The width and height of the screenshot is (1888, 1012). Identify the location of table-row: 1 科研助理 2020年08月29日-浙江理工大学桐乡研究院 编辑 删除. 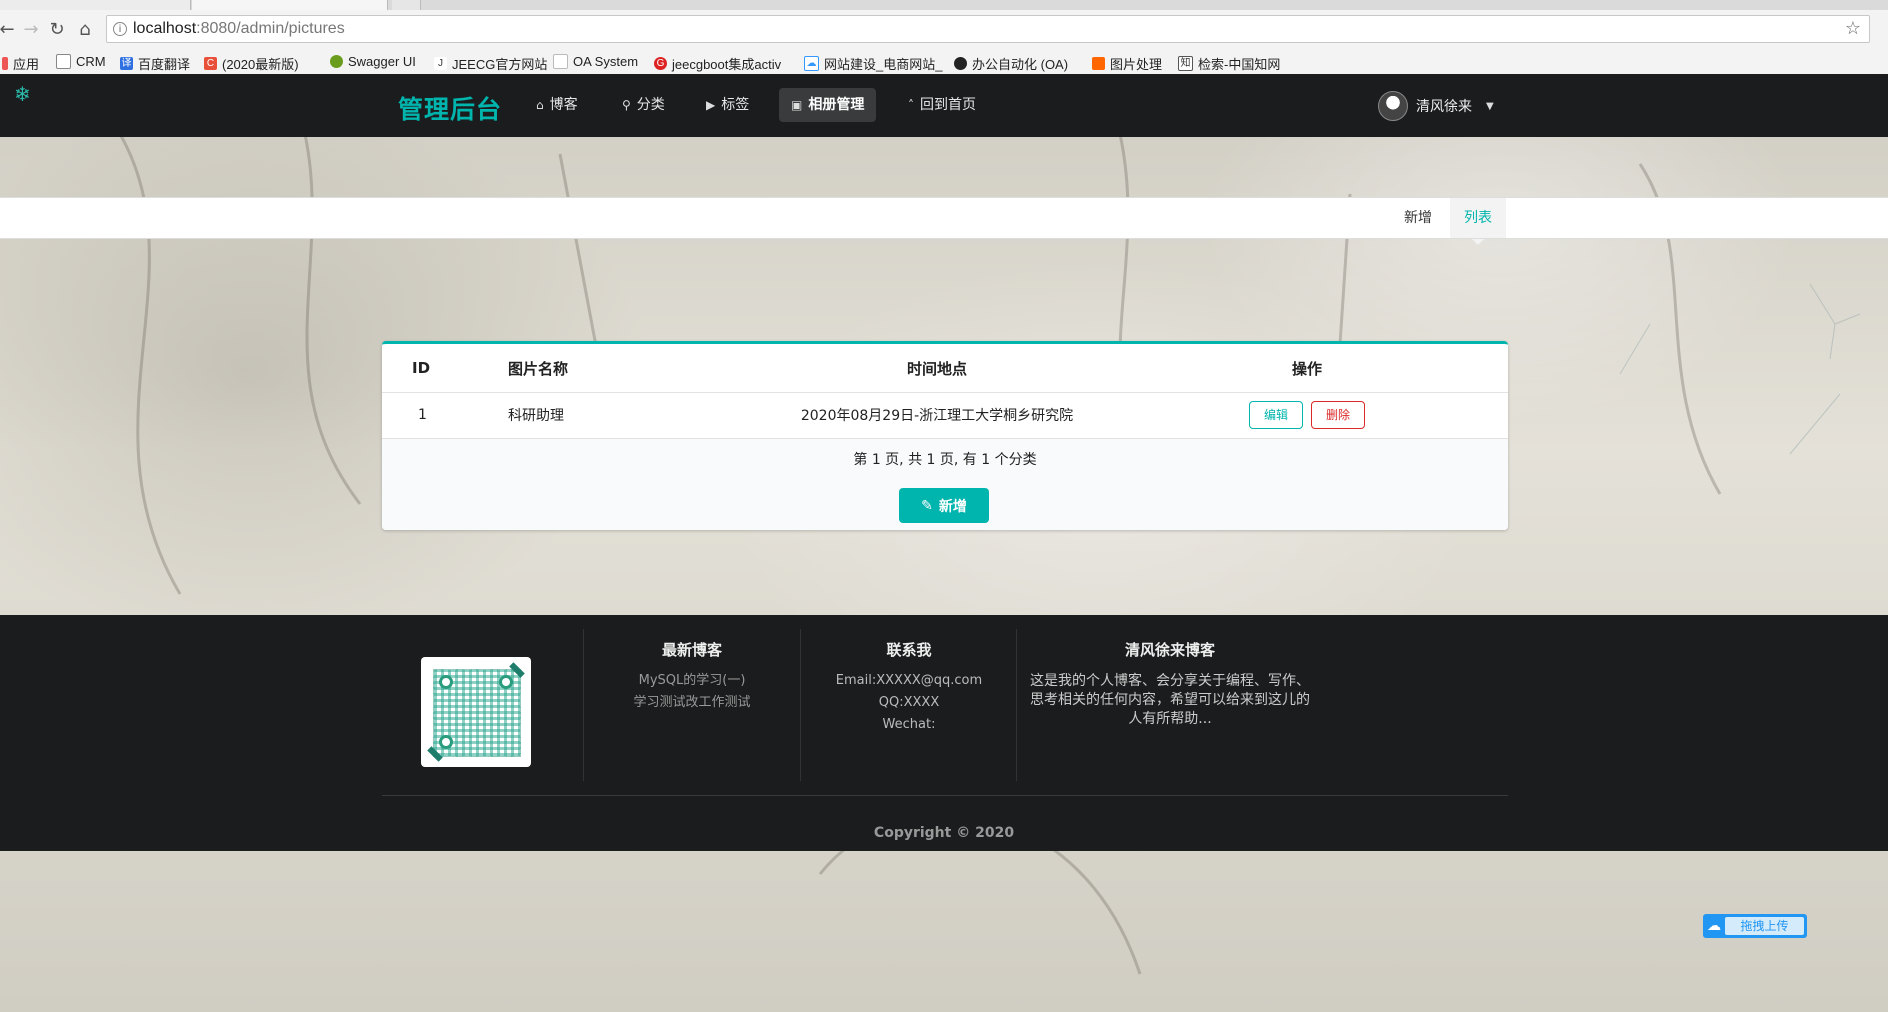
(945, 415).